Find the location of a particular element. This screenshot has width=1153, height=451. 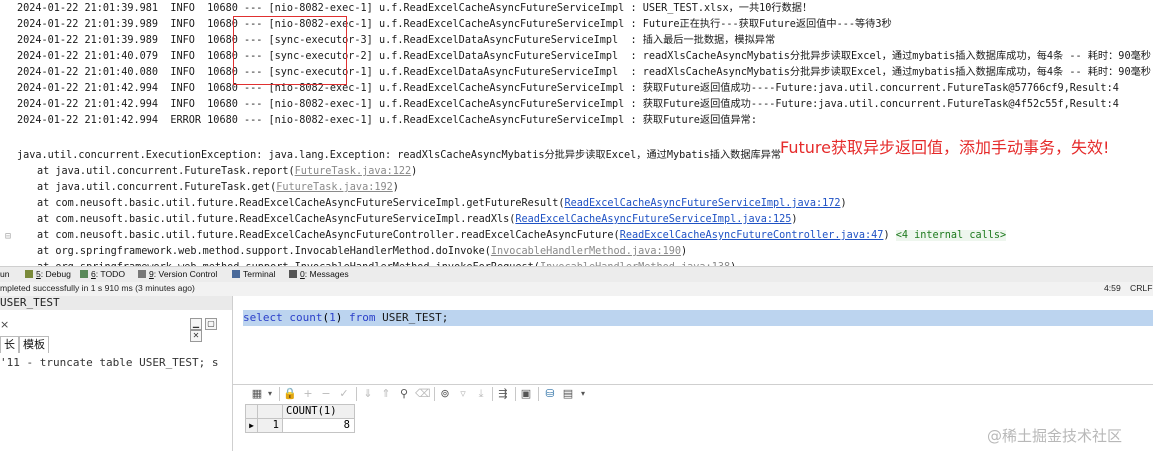

stack-frame-text: at java.util.concurrent.FutureTask.get( is located at coordinates (157, 187).